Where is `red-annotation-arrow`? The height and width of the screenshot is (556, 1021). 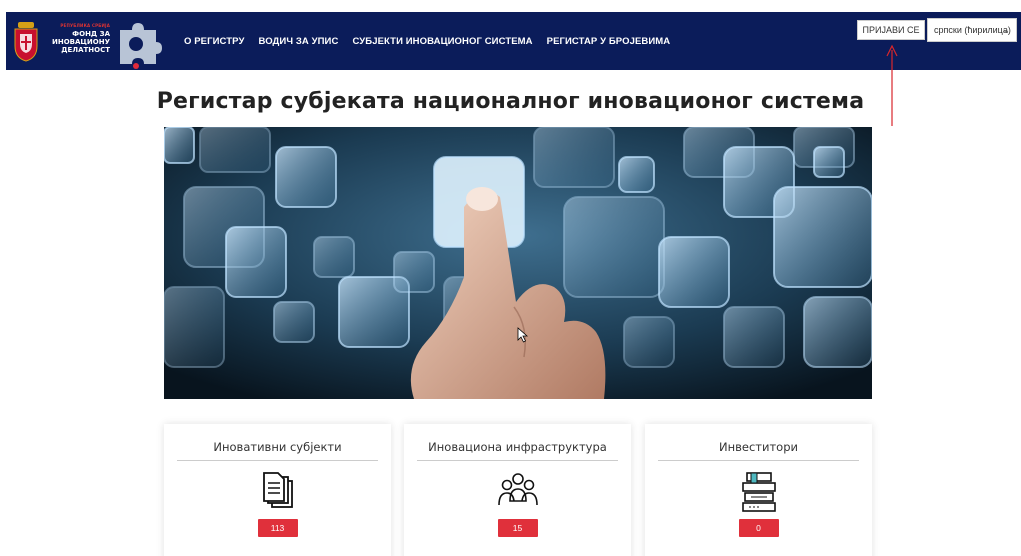
red-annotation-arrow is located at coordinates (892, 85).